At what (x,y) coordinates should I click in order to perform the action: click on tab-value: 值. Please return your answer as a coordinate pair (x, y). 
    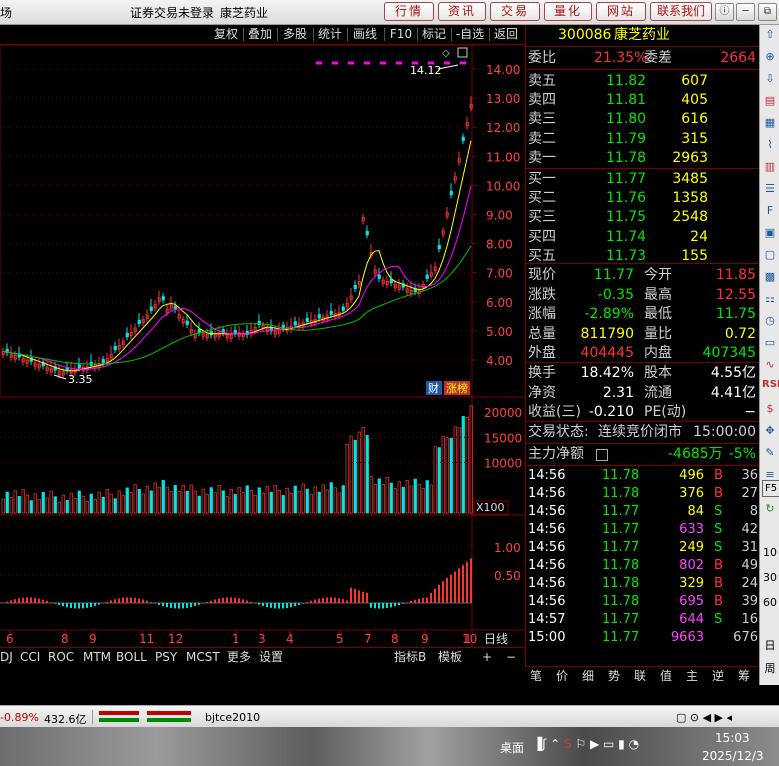
    Looking at the image, I should click on (666, 676).